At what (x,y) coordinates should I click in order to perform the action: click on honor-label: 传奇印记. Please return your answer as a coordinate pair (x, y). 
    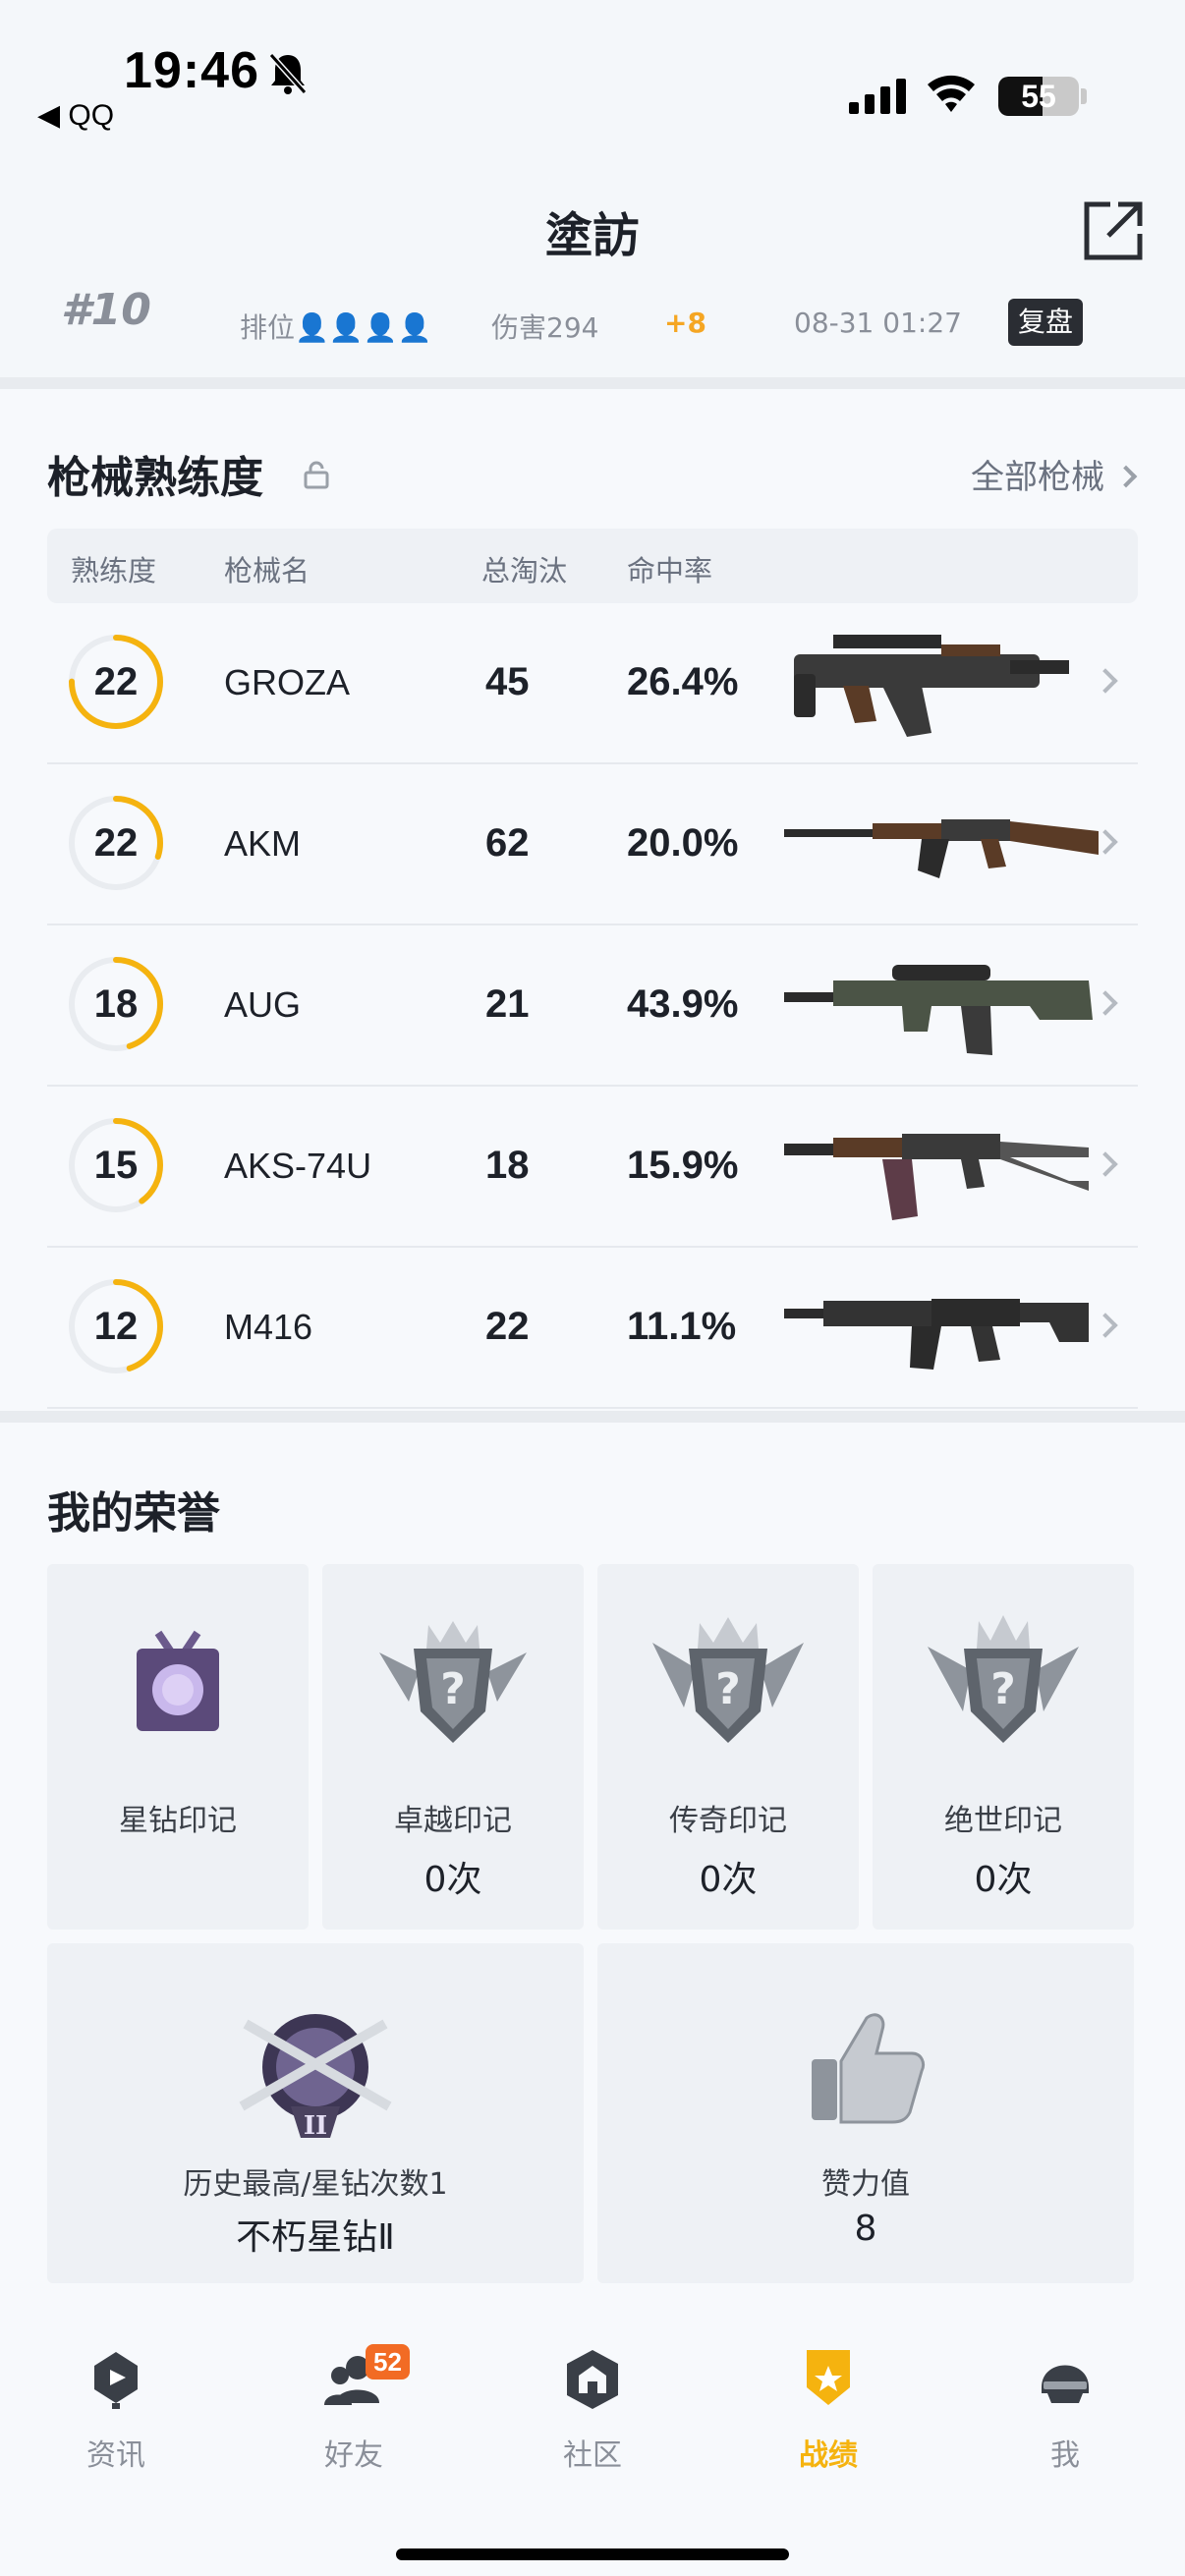
    Looking at the image, I should click on (728, 1821).